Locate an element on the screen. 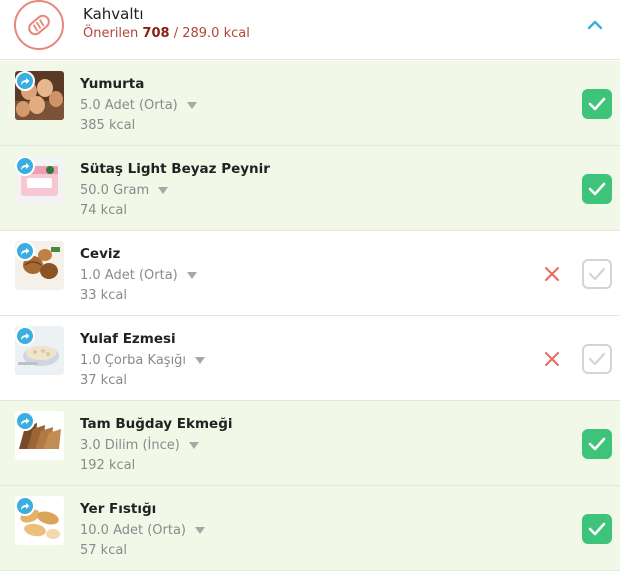 This screenshot has height=572, width=620. recommended-label: Önerilen is located at coordinates (111, 33).